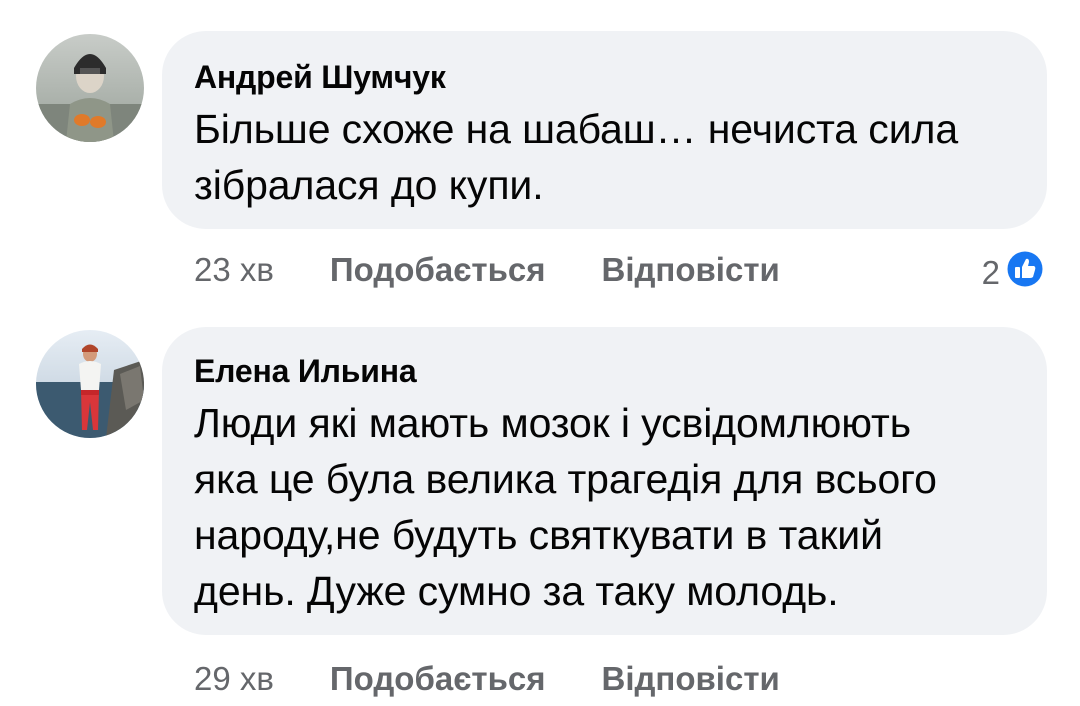  I want to click on comment-time: 23 хв, so click(234, 269).